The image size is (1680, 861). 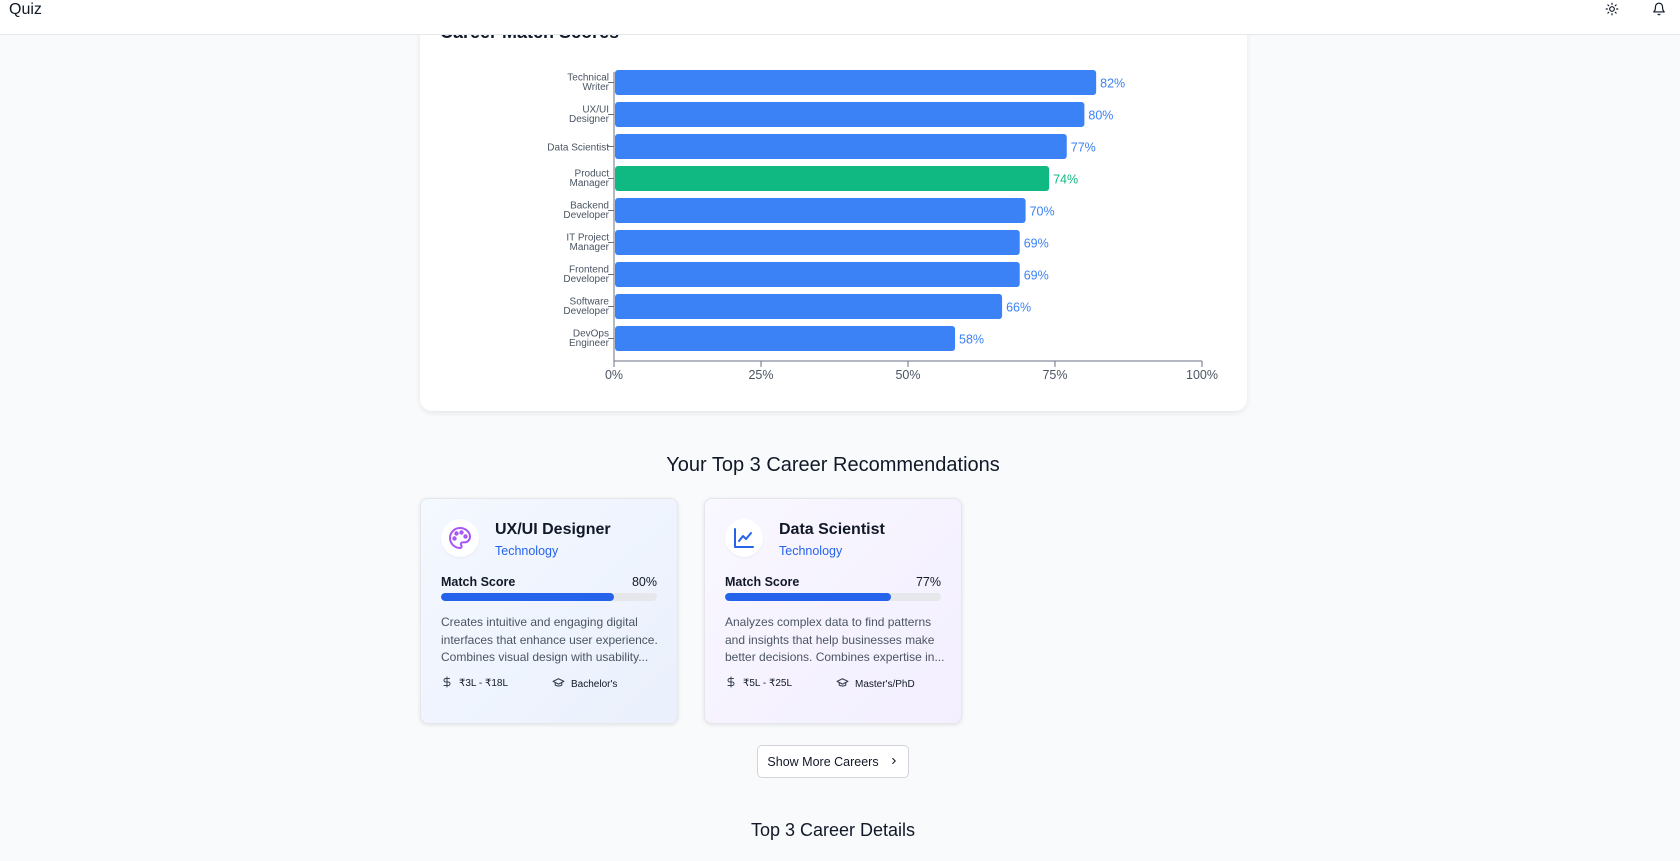 What do you see at coordinates (578, 148) in the screenshot?
I see `category-label-2: Data Scientist` at bounding box center [578, 148].